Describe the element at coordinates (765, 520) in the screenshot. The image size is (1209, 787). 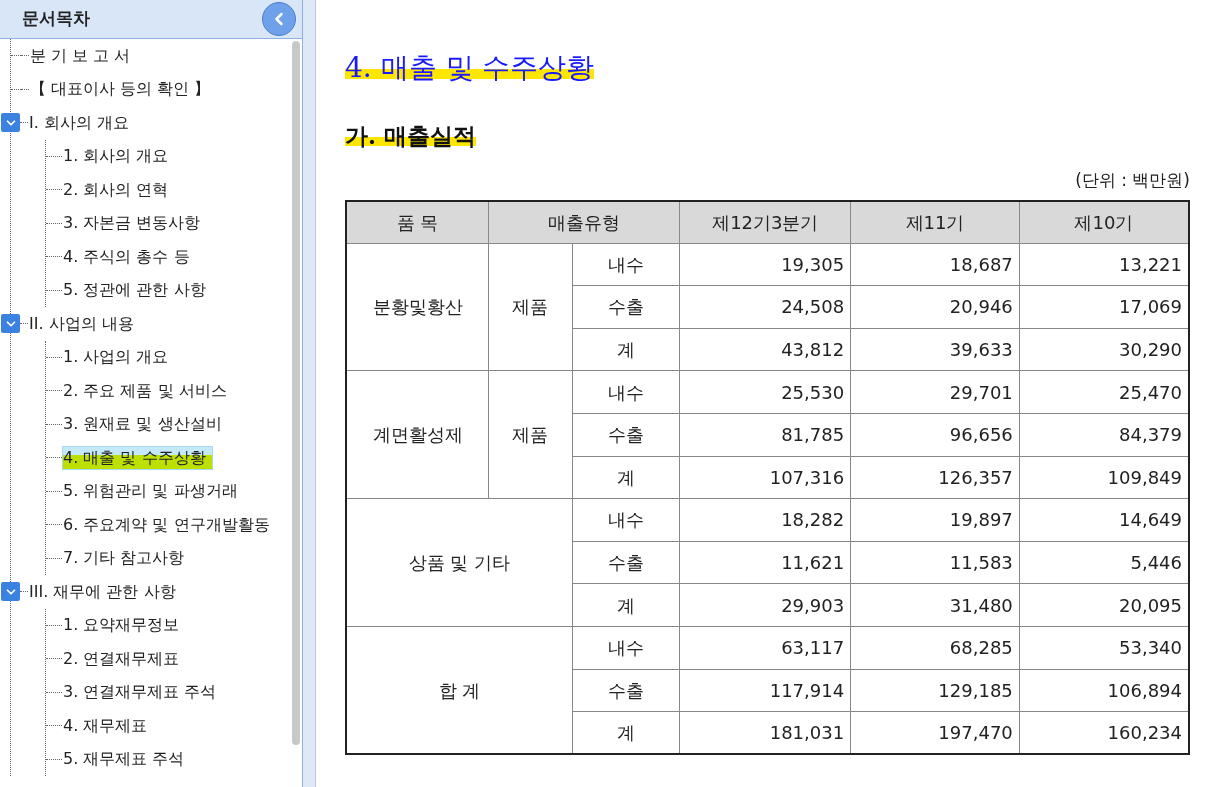
I see `table-cell: 18,282` at that location.